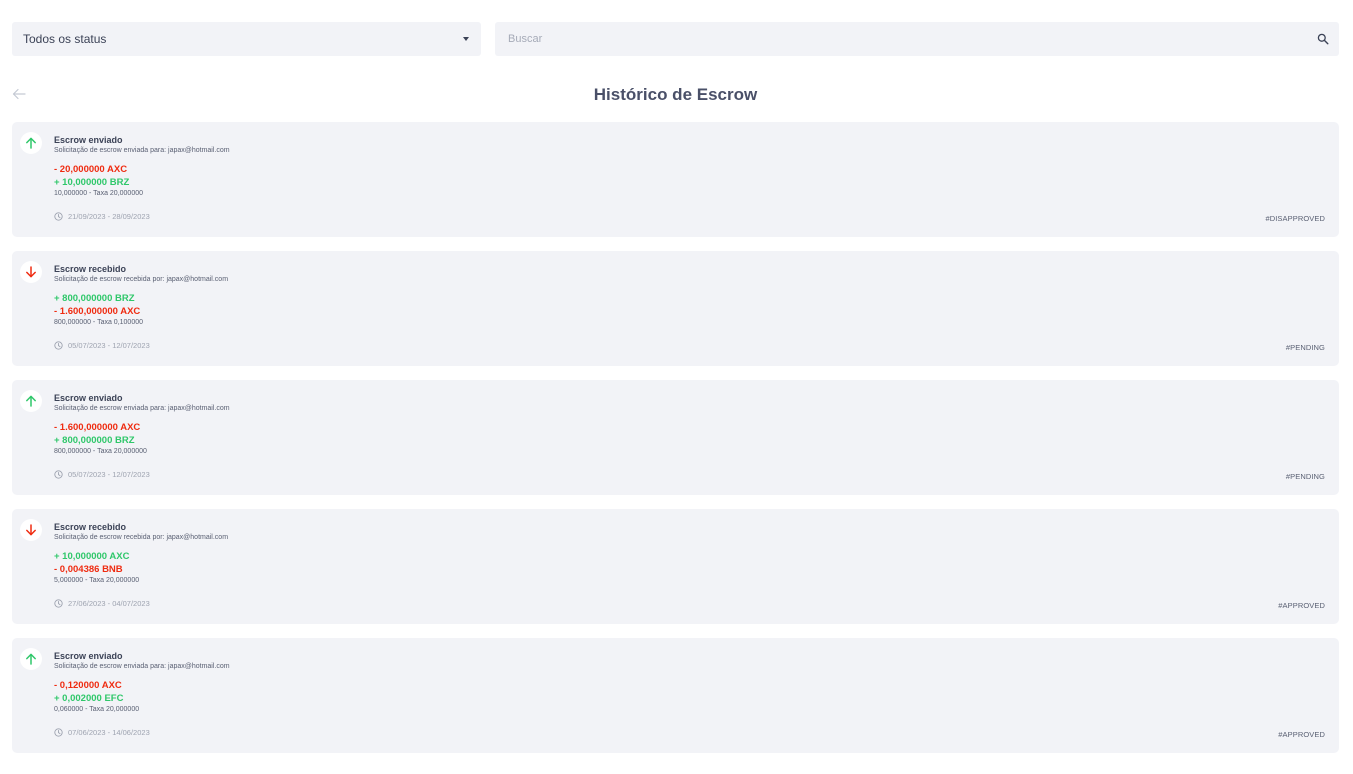 This screenshot has height=774, width=1353. Describe the element at coordinates (911, 39) in the screenshot. I see `search-input` at that location.